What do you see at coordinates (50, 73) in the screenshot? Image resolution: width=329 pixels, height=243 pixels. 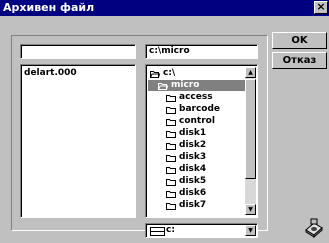 I see `file-list-item: delart.000` at bounding box center [50, 73].